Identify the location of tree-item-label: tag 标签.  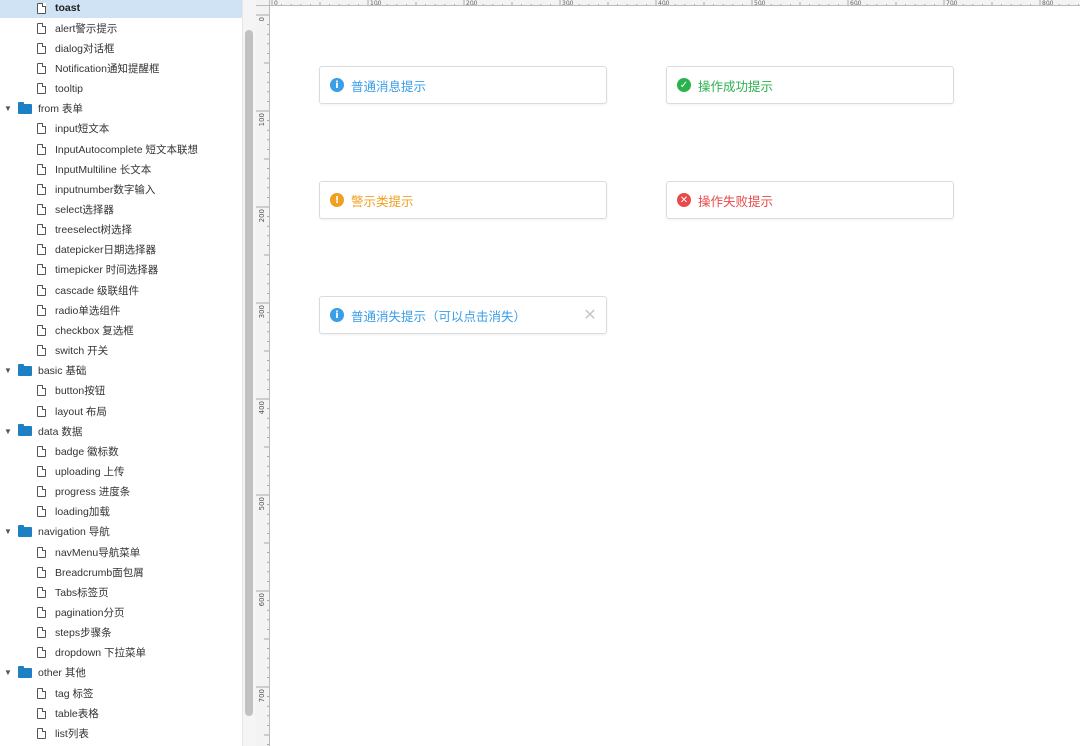
(74, 693).